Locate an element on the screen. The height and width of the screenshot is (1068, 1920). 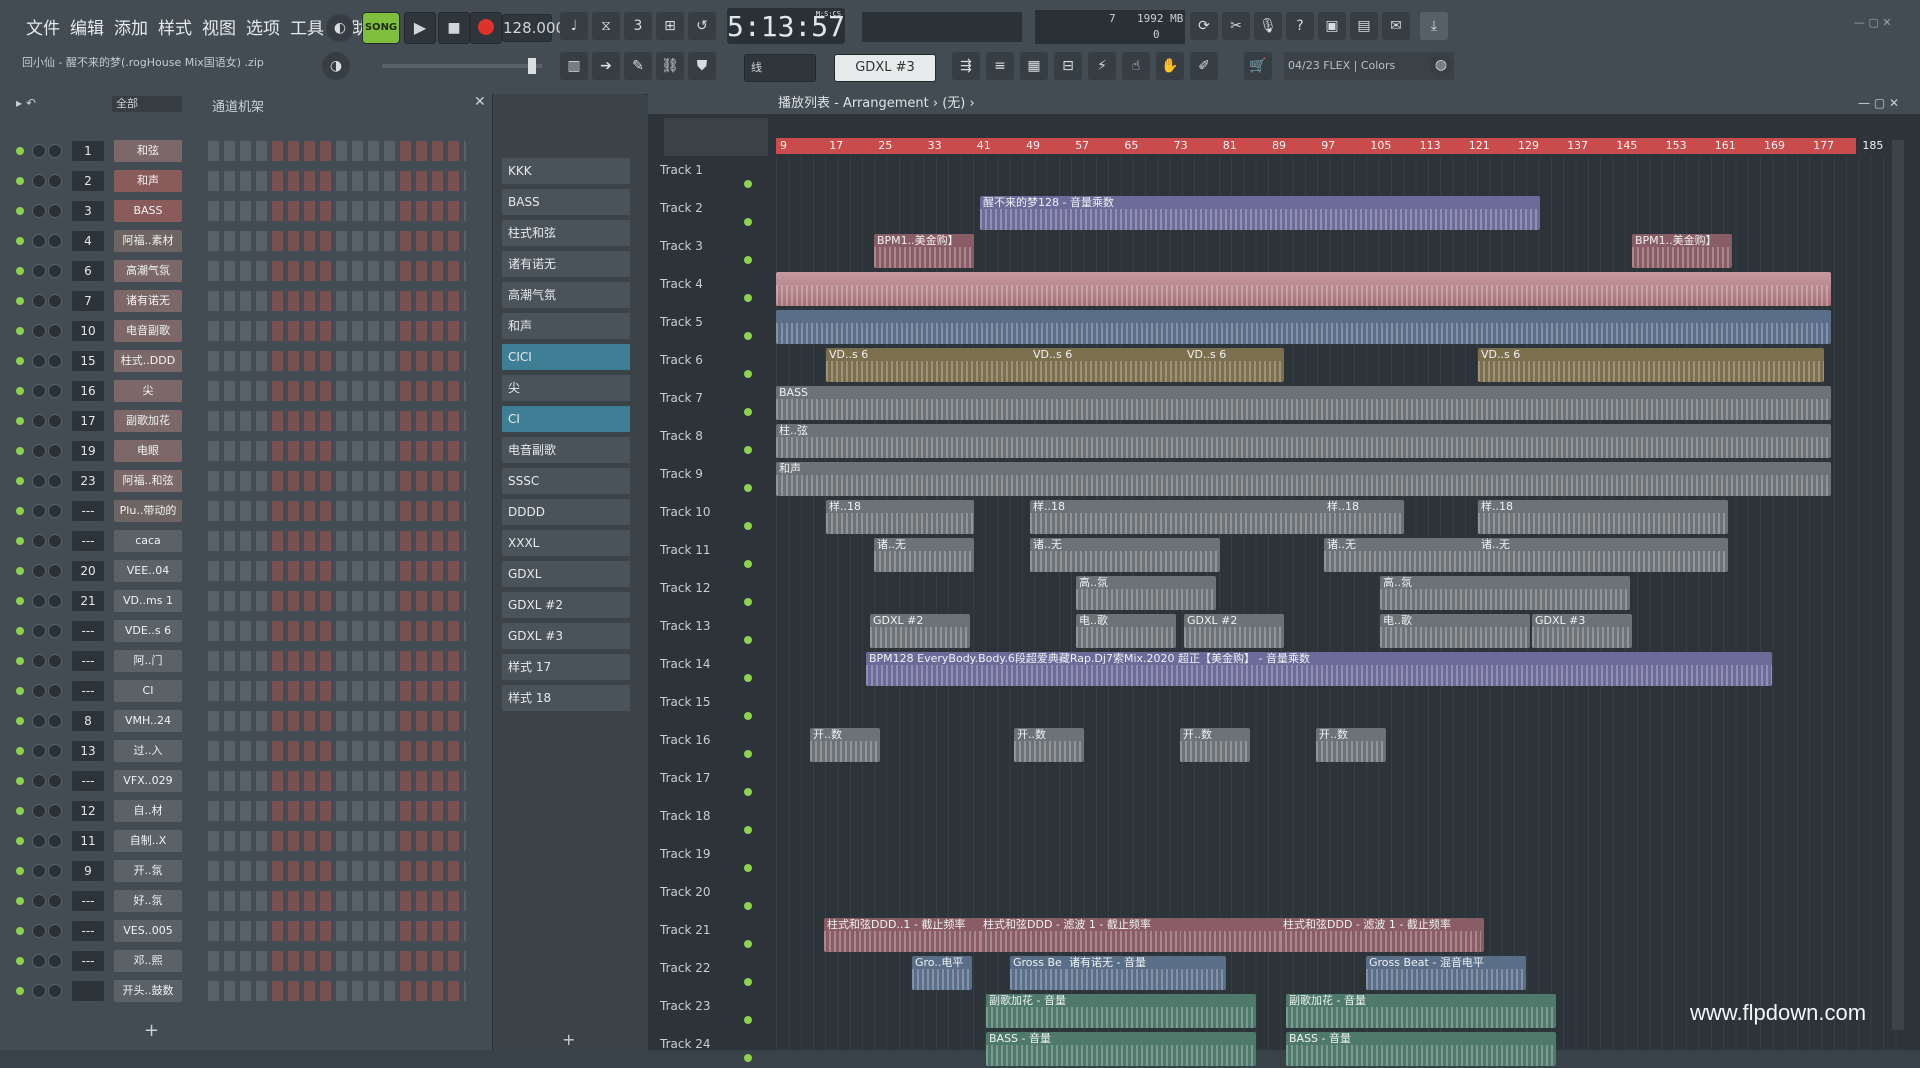
save-icon: ▣ is located at coordinates (1332, 26).